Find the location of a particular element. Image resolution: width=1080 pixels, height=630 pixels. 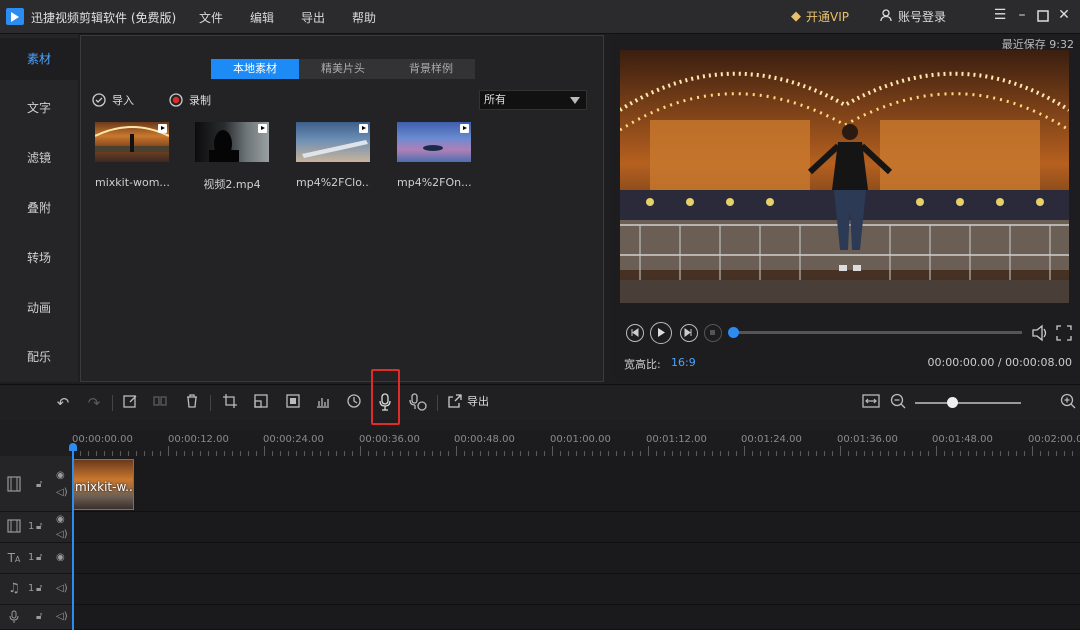

diamond-icon: ◆ is located at coordinates (796, 16).